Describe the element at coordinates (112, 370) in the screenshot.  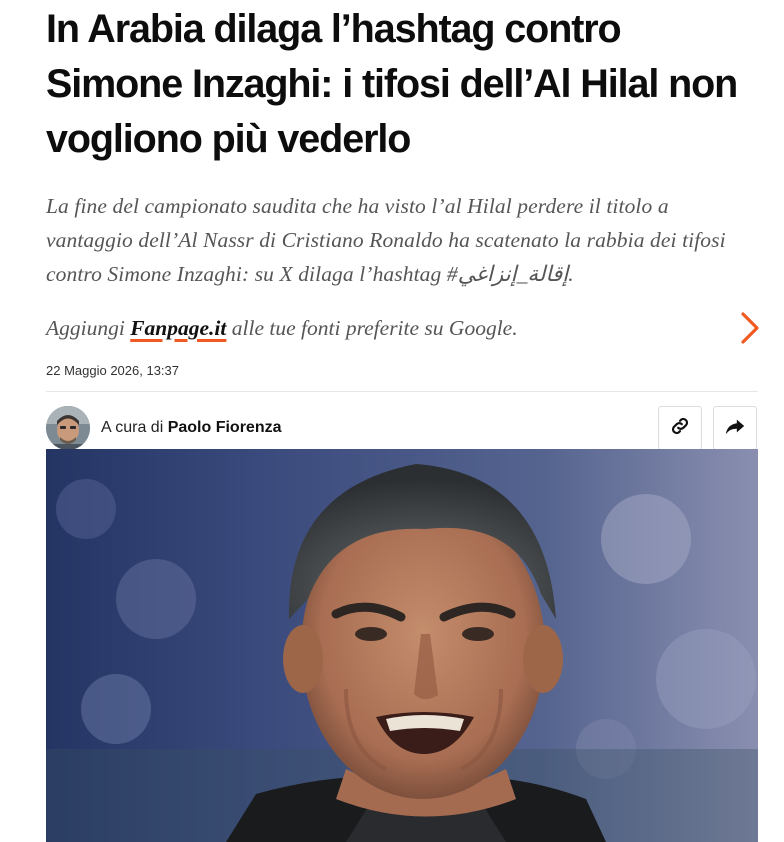
I see `publish-date: 22 Maggio 2026, 13:37` at that location.